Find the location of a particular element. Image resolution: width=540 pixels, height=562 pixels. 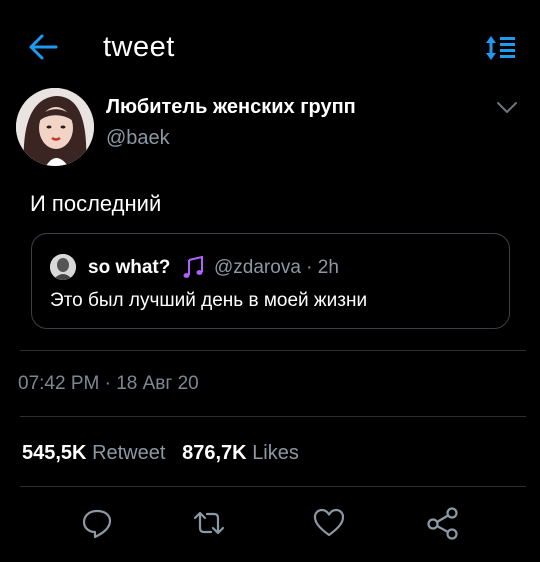

reply-icon is located at coordinates (97, 524).